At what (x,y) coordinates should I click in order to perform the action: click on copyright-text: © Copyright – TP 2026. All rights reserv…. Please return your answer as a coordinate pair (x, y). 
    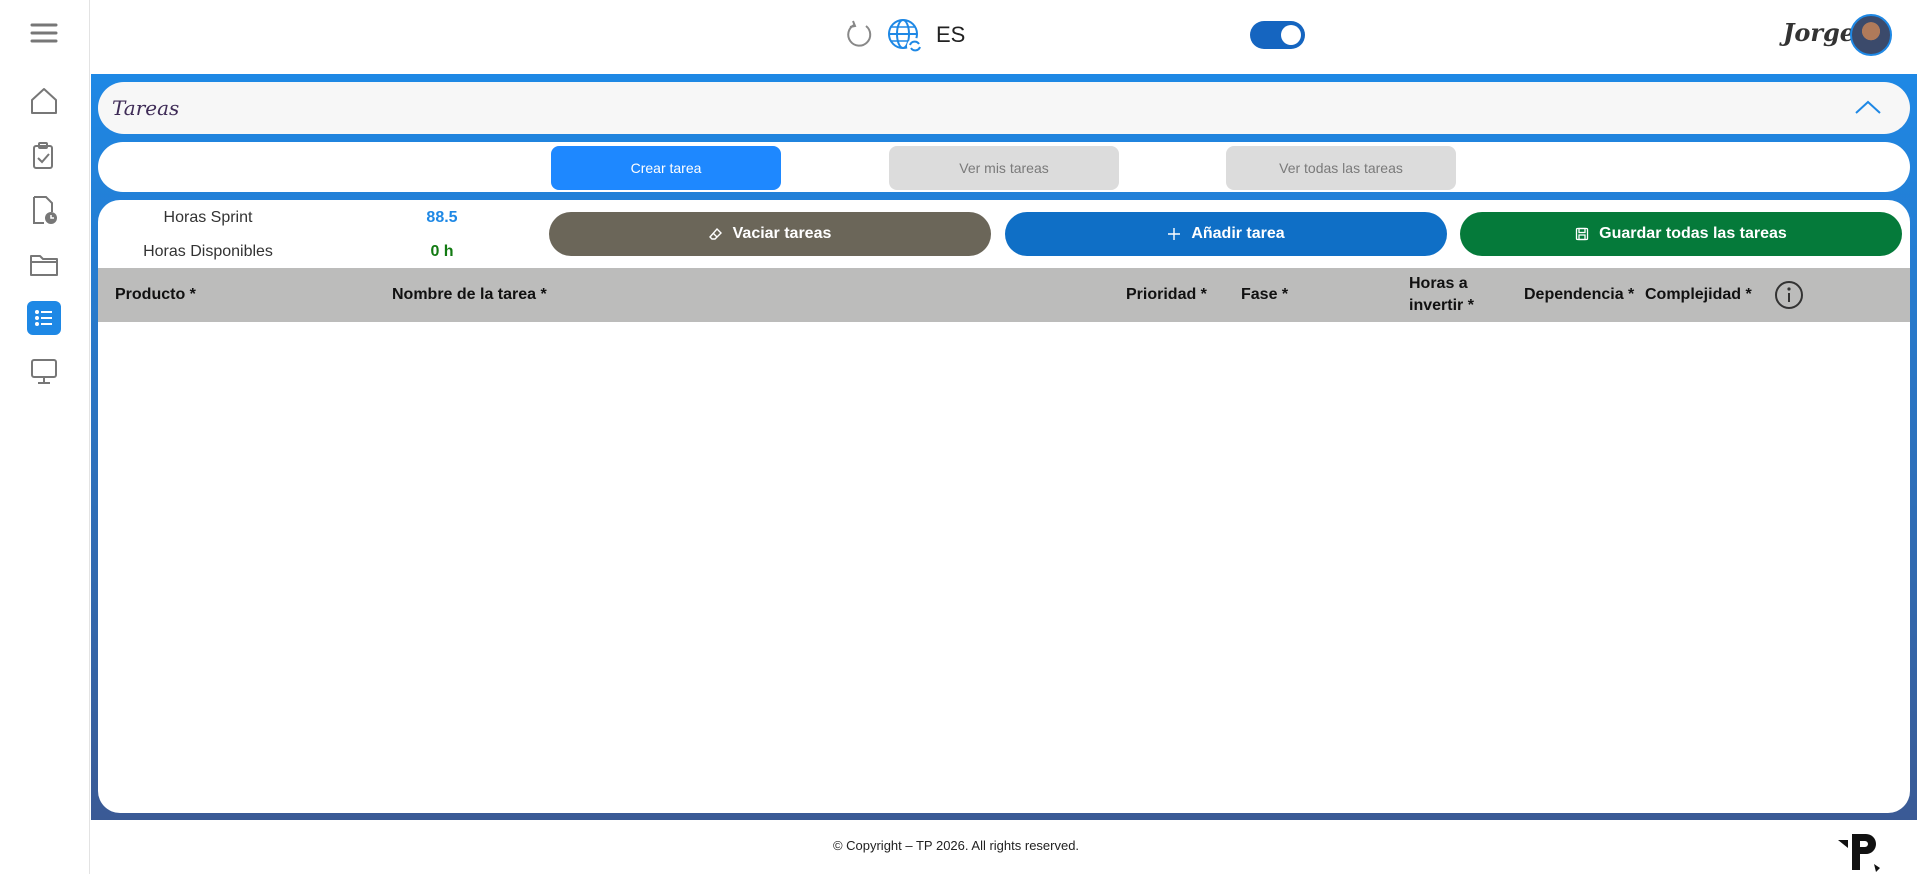
    Looking at the image, I should click on (956, 845).